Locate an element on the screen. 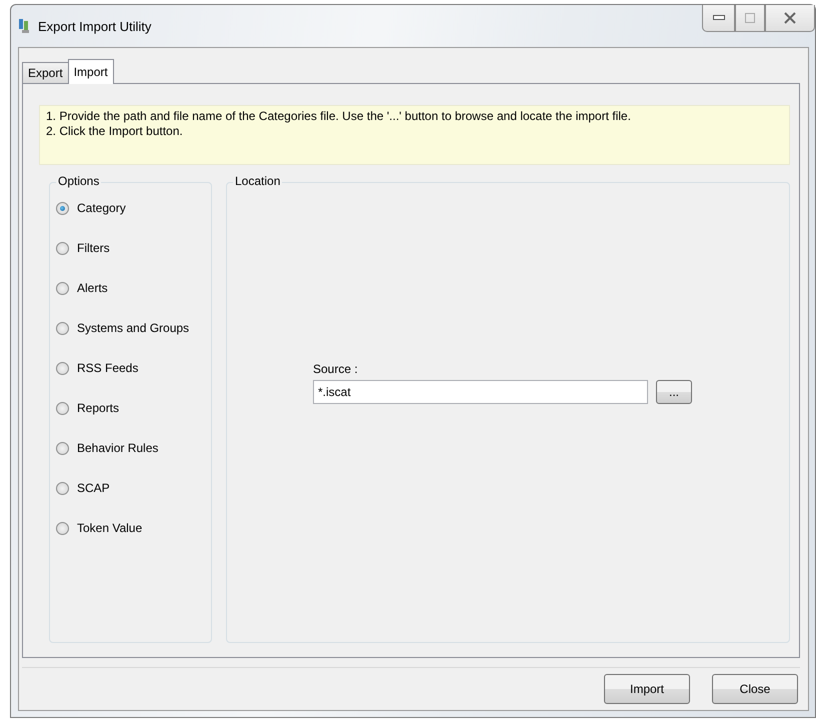 The height and width of the screenshot is (725, 816). radio-label: Behavior Rules is located at coordinates (117, 448).